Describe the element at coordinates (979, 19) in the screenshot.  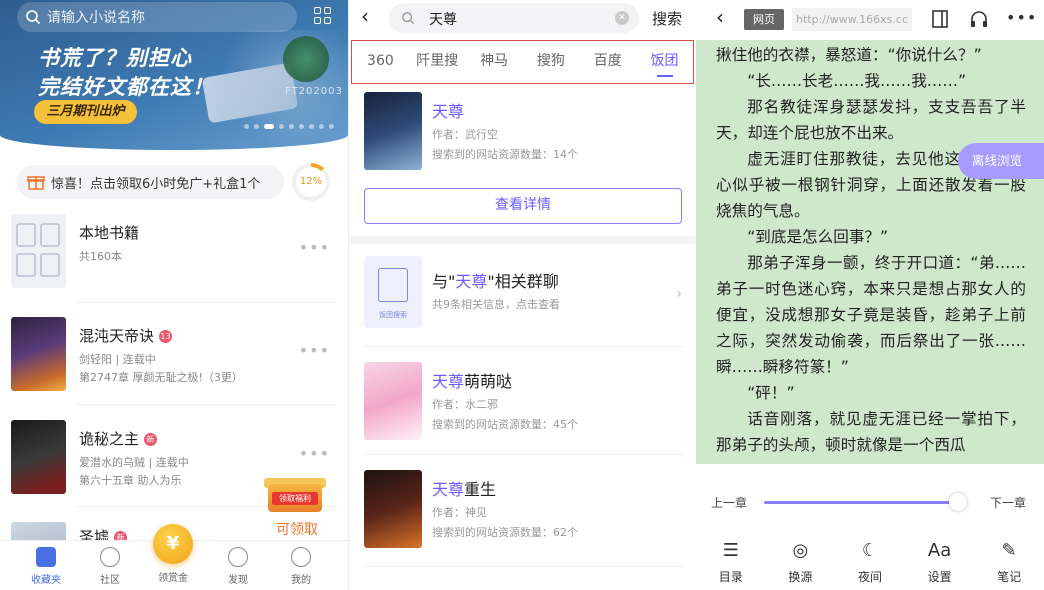
I see `headphones-icon` at that location.